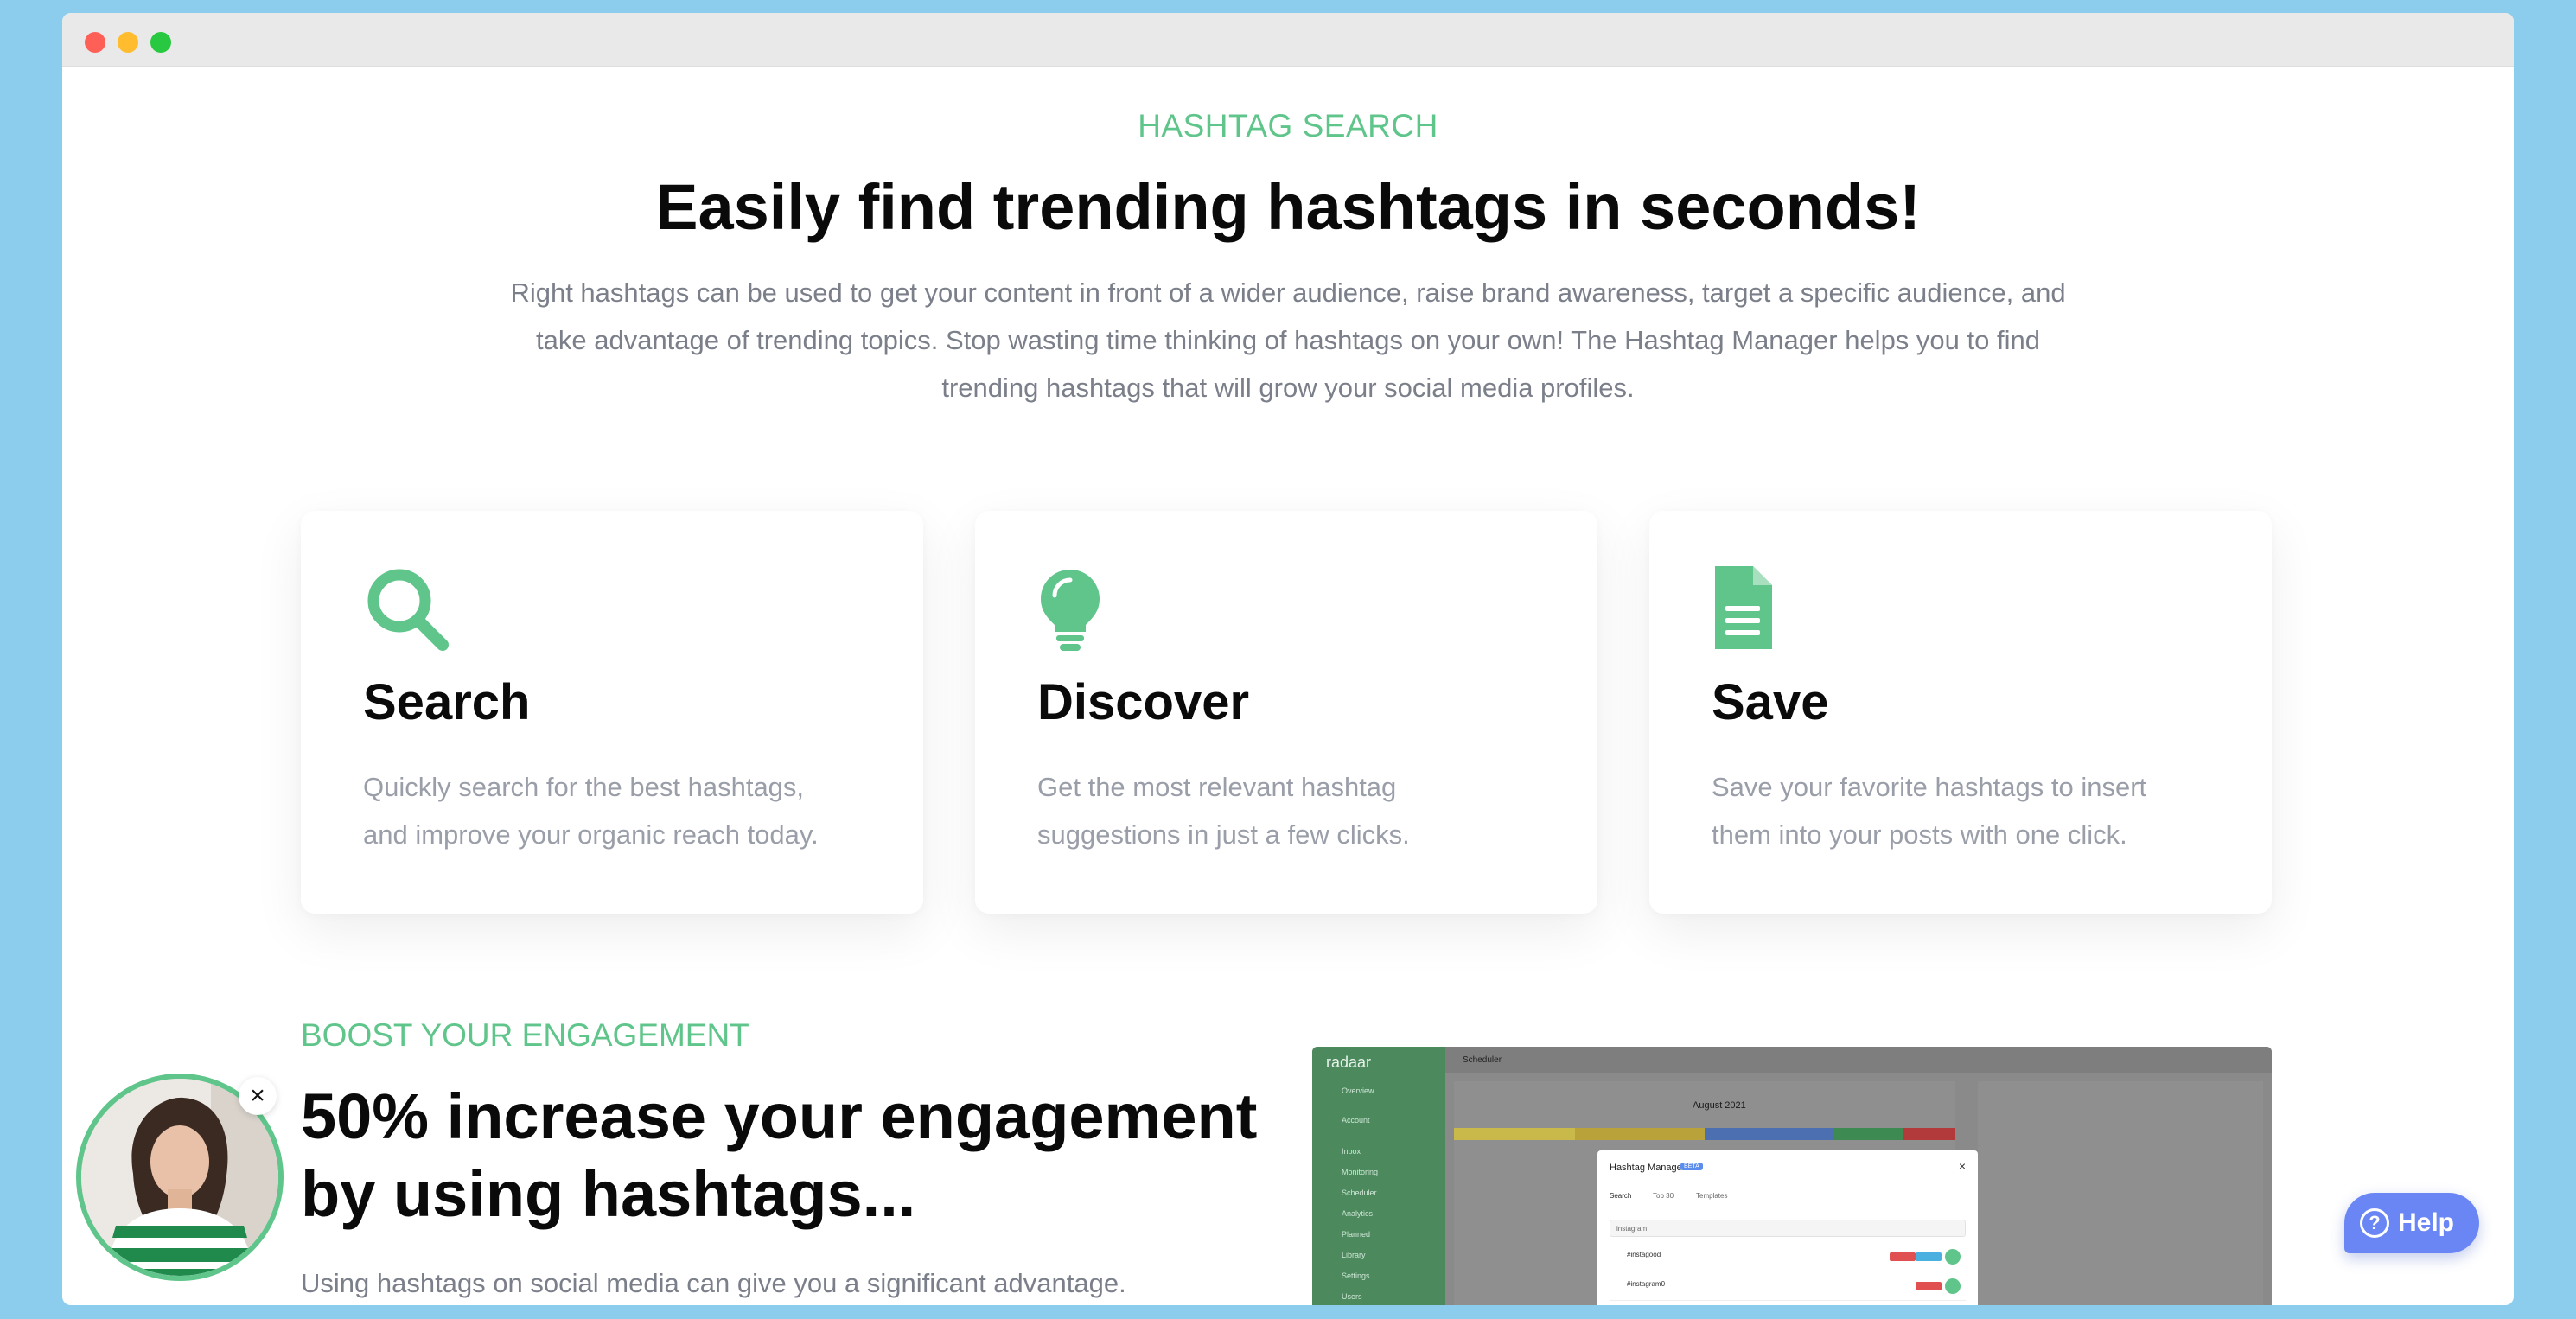  Describe the element at coordinates (591, 834) in the screenshot. I see `feature-description-line: and improve your organic reach today.` at that location.